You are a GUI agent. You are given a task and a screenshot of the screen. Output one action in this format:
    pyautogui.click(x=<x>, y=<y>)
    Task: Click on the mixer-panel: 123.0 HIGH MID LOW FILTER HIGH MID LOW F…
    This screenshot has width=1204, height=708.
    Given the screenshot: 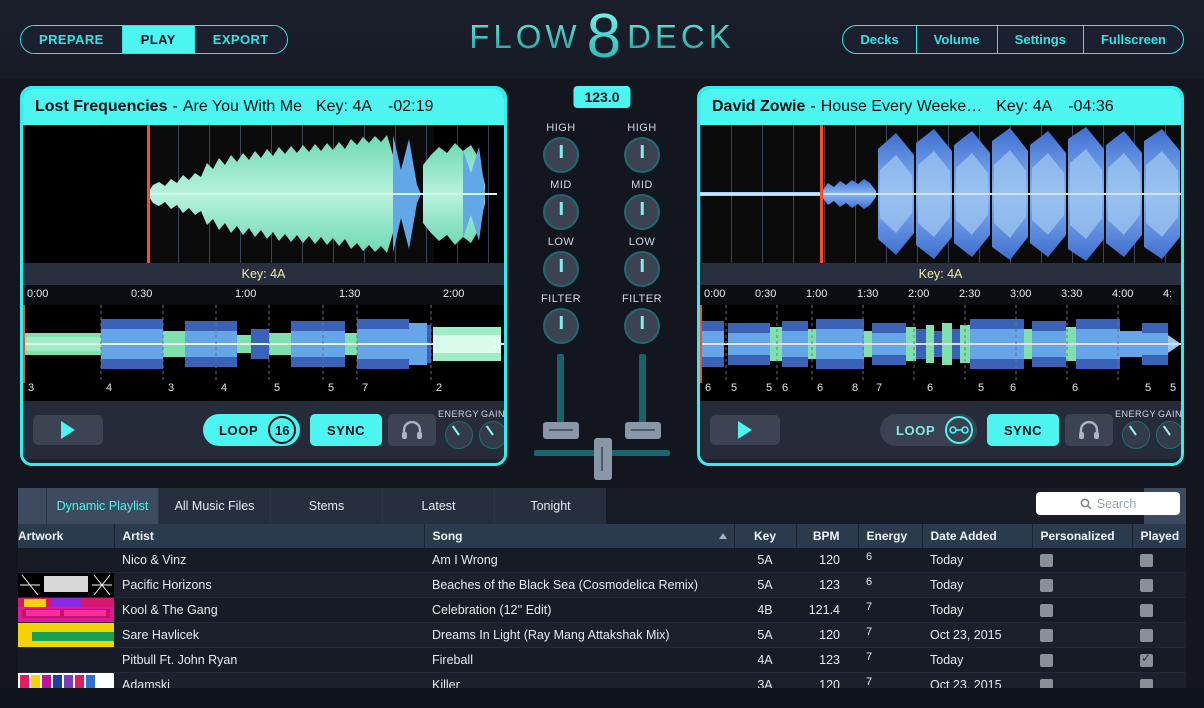 What is the action you would take?
    pyautogui.click(x=602, y=283)
    